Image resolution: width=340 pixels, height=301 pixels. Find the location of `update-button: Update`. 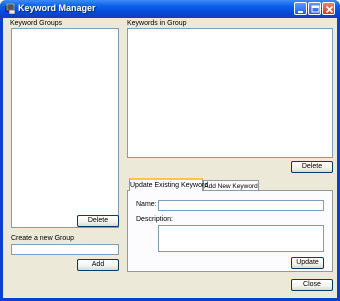

update-button: Update is located at coordinates (307, 263).